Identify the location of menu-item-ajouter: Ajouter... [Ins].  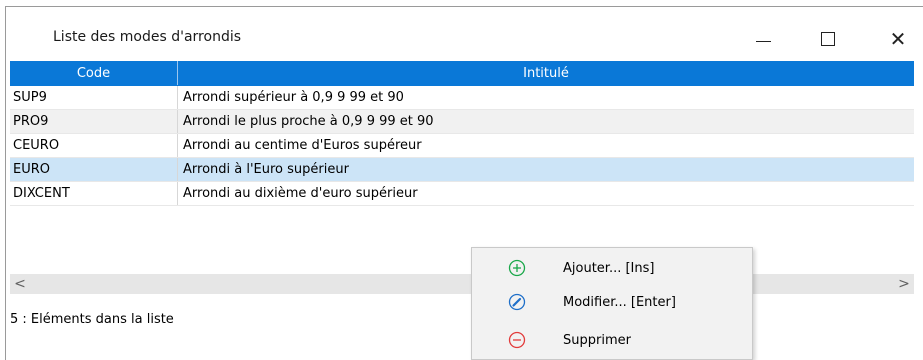
(612, 268).